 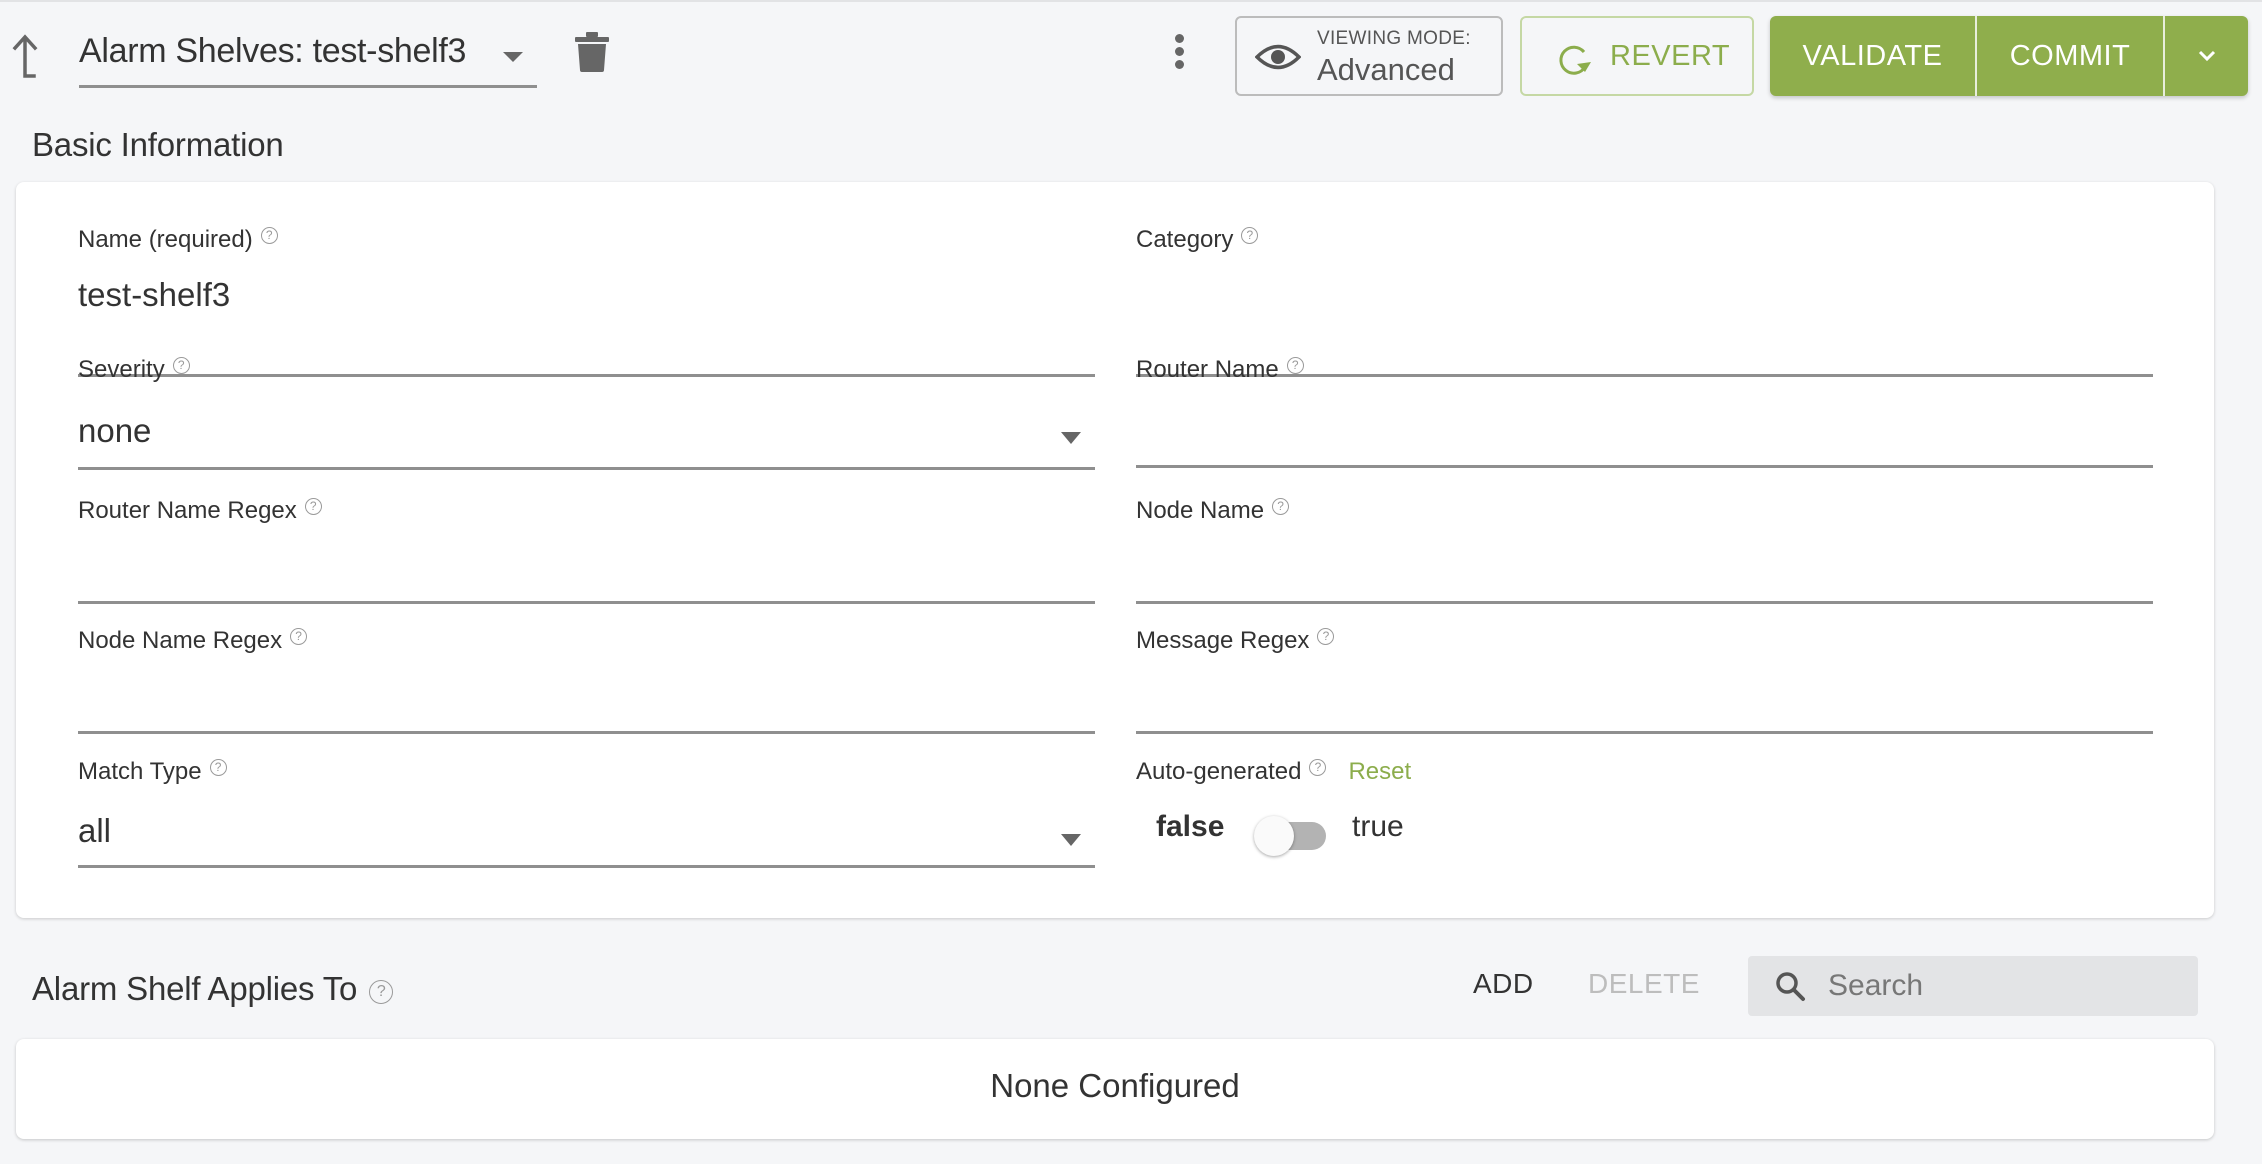 I want to click on message-regex-label: Message Regex, so click(x=1223, y=640).